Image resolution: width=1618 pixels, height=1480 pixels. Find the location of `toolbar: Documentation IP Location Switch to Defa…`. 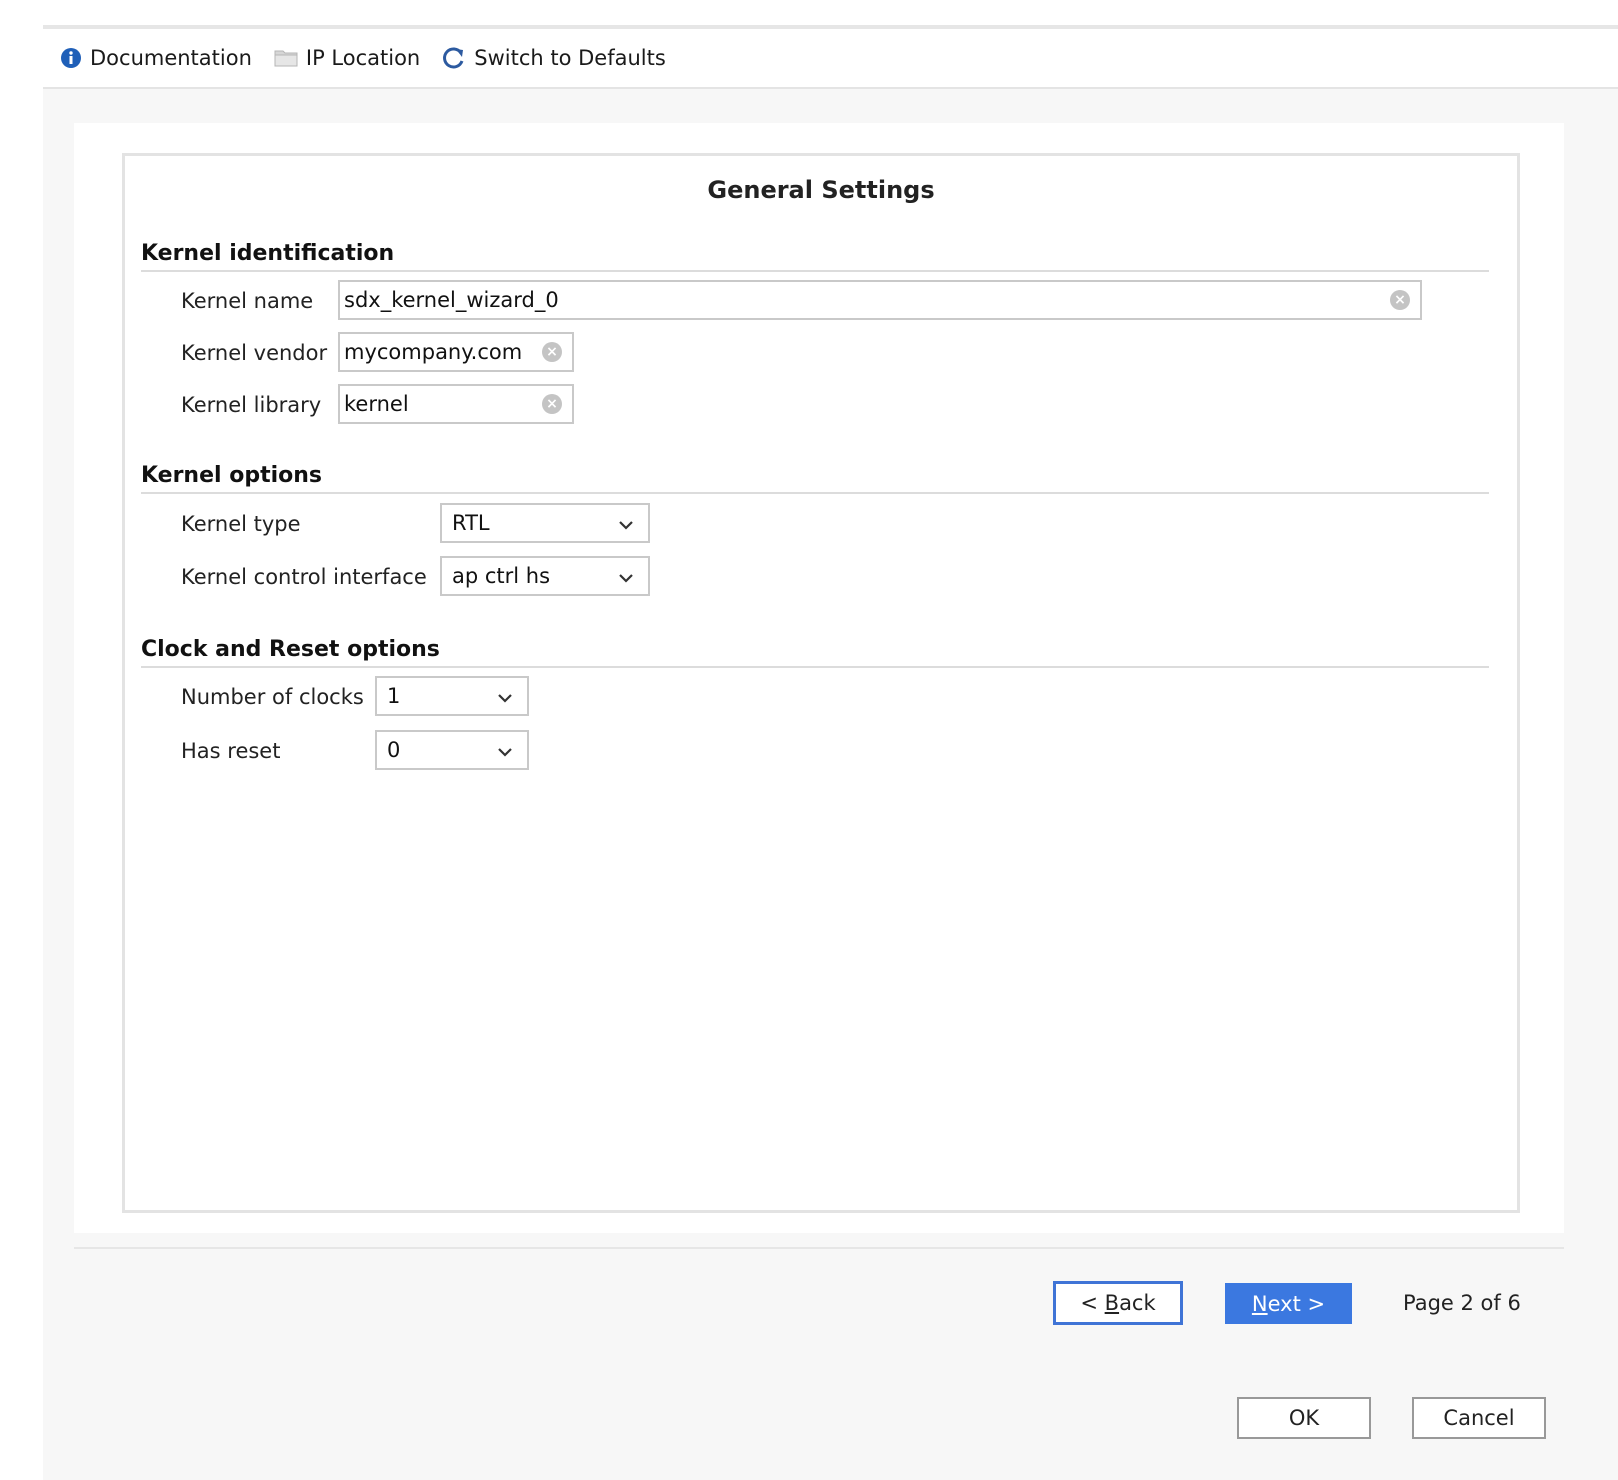

toolbar: Documentation IP Location Switch to Defa… is located at coordinates (830, 59).